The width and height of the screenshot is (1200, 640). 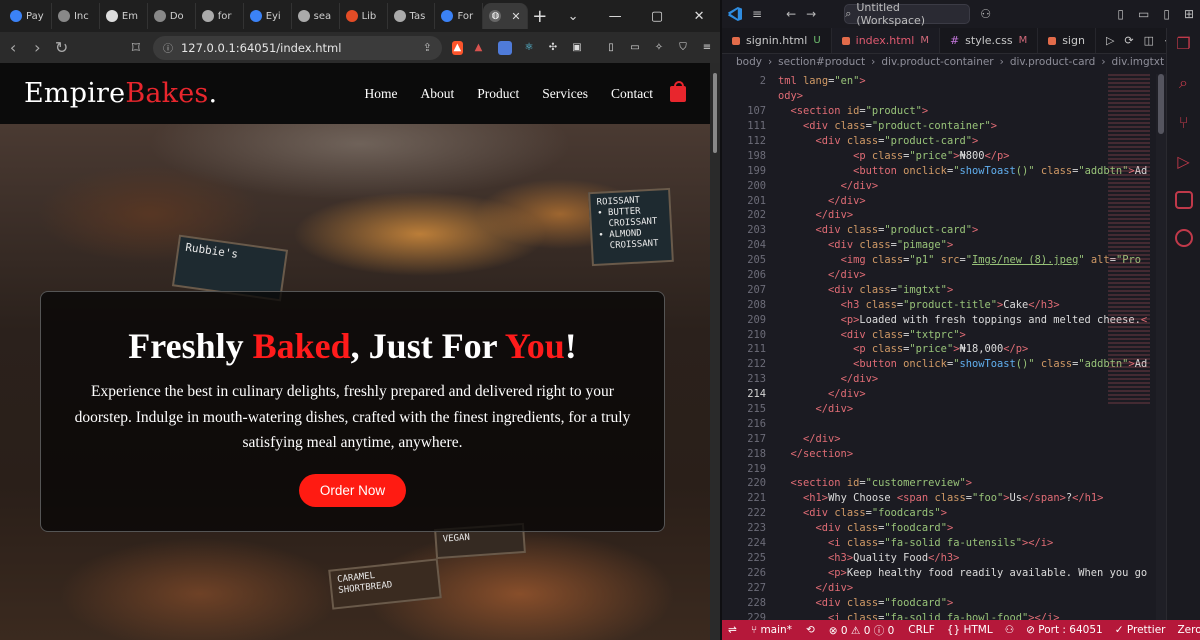 I want to click on tab-signin-html: signin.html U, so click(x=777, y=40).